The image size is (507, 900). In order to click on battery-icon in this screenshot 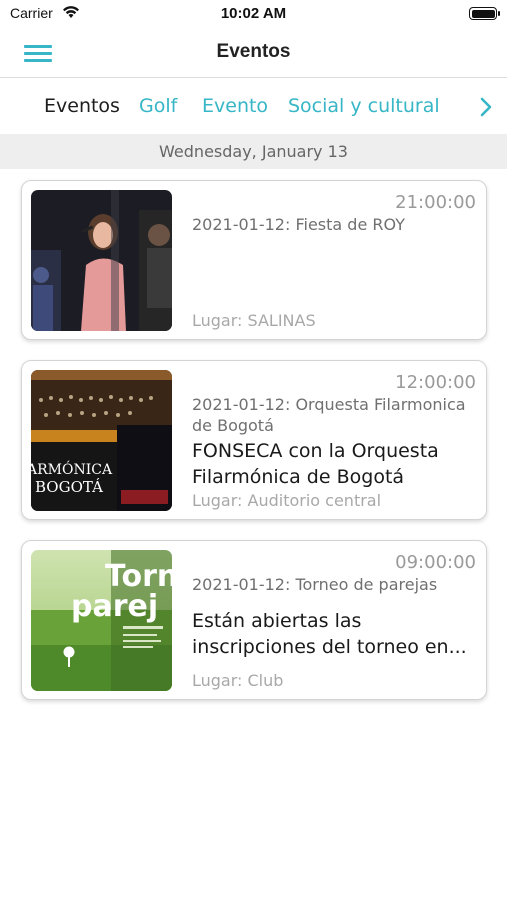, I will do `click(484, 13)`.